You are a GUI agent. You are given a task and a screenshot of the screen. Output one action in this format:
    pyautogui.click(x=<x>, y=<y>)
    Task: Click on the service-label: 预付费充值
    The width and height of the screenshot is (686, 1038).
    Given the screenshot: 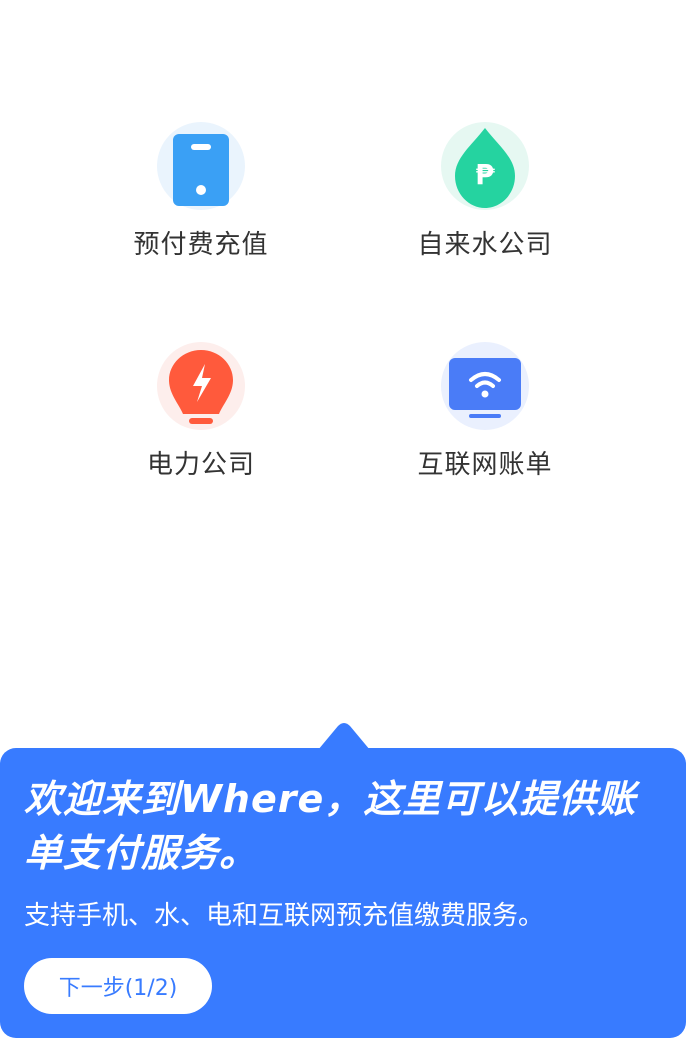 What is the action you would take?
    pyautogui.click(x=201, y=245)
    